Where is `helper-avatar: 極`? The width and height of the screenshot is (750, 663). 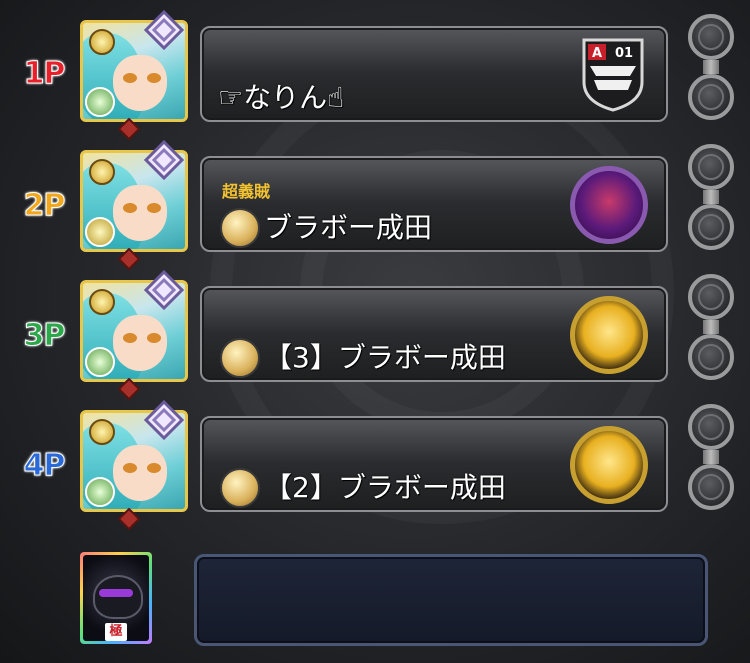 helper-avatar: 極 is located at coordinates (116, 598).